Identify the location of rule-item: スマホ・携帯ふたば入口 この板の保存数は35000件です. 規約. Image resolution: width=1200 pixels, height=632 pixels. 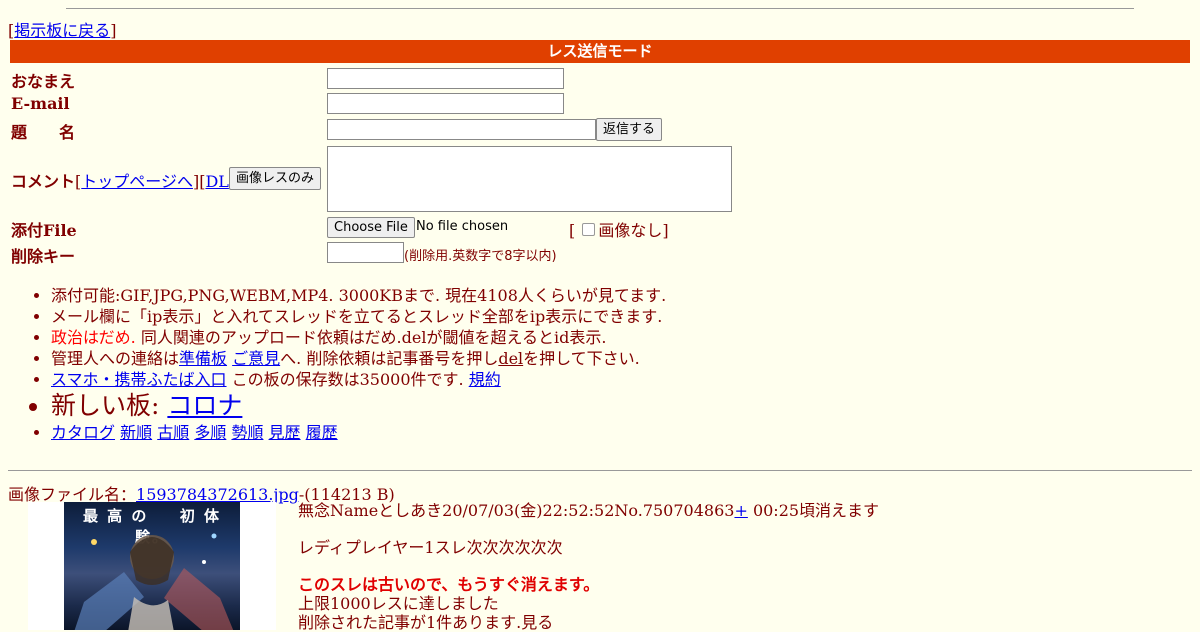
(358, 379).